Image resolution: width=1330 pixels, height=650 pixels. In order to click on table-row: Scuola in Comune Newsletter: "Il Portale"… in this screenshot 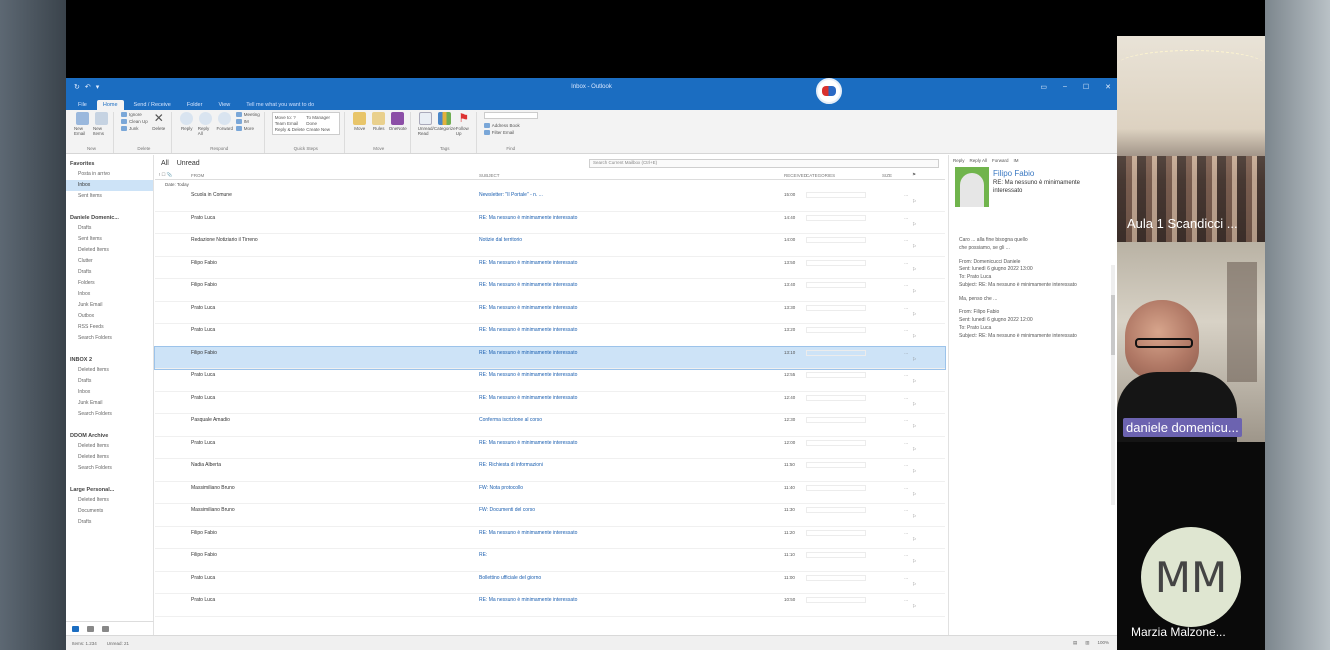, I will do `click(550, 200)`.